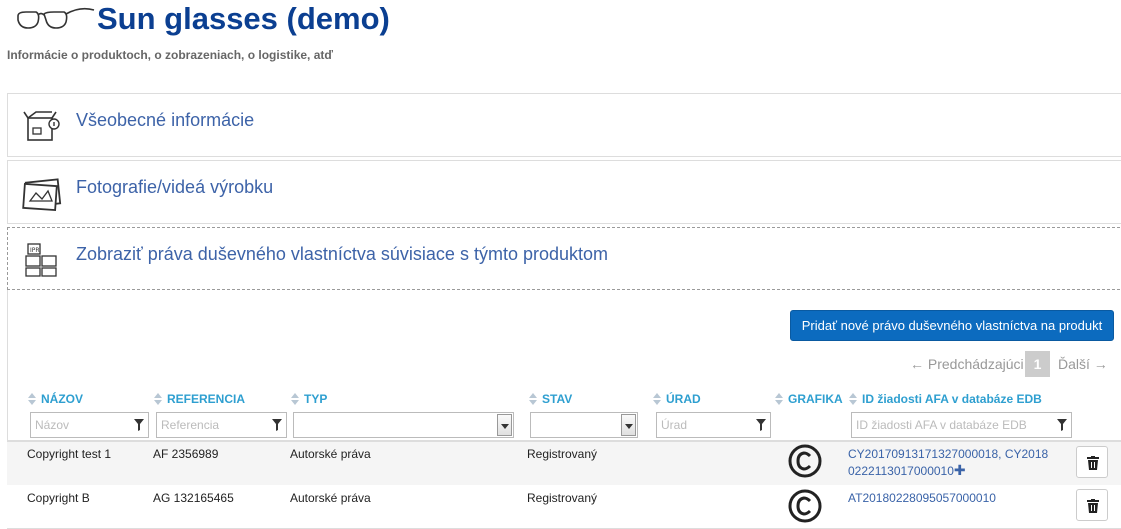 The image size is (1121, 529). I want to click on pager-next: Ďalší →, so click(1083, 364).